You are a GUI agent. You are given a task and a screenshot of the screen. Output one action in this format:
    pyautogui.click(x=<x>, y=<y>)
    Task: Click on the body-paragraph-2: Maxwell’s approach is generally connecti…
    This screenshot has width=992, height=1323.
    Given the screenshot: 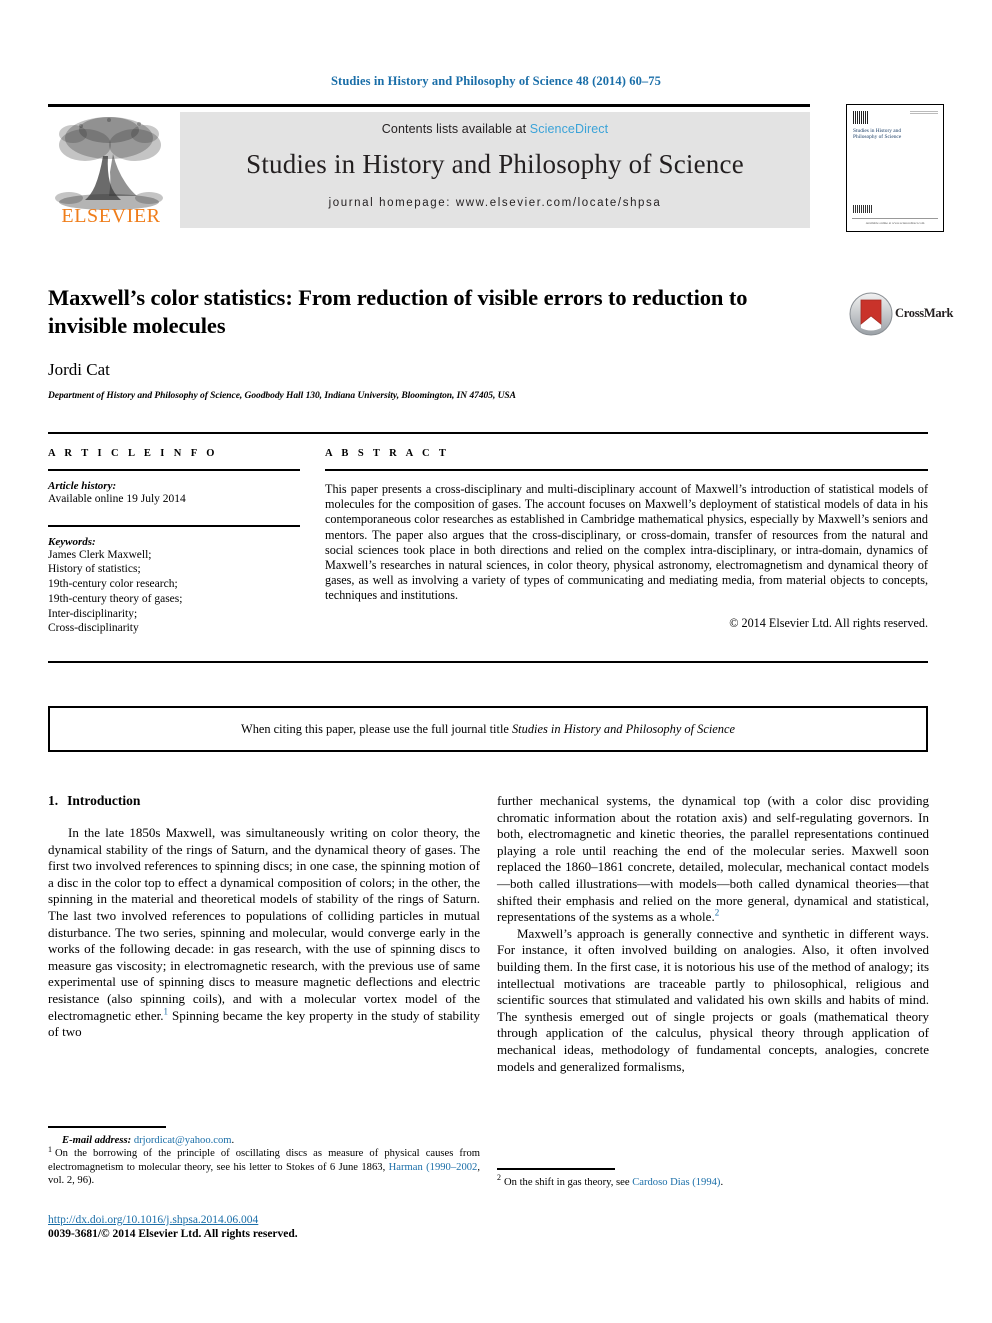 What is the action you would take?
    pyautogui.click(x=713, y=999)
    